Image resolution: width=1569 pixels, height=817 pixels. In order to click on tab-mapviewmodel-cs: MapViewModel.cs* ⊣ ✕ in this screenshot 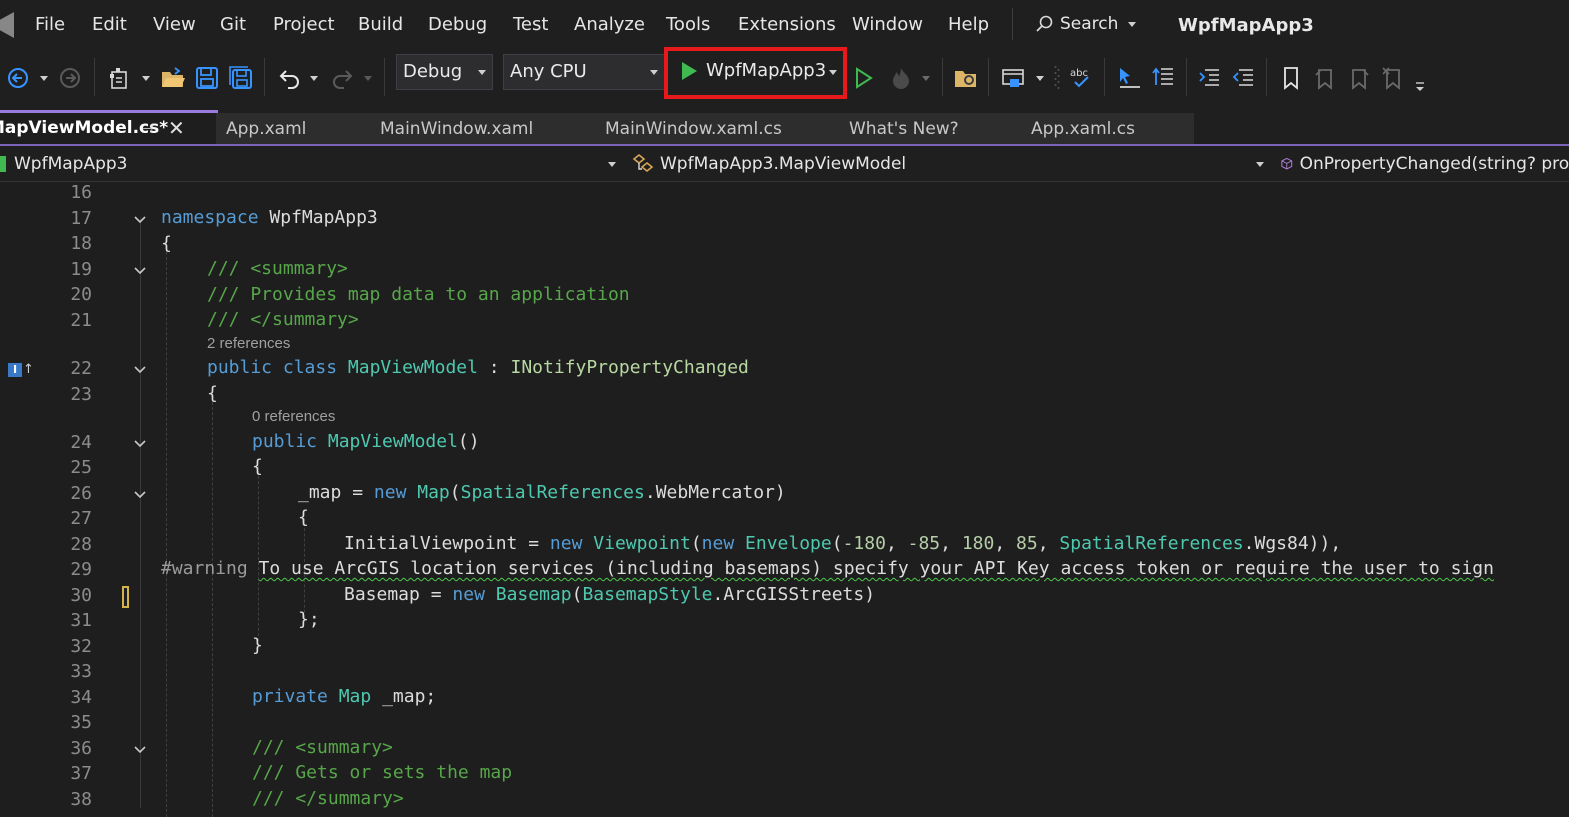, I will do `click(109, 128)`.